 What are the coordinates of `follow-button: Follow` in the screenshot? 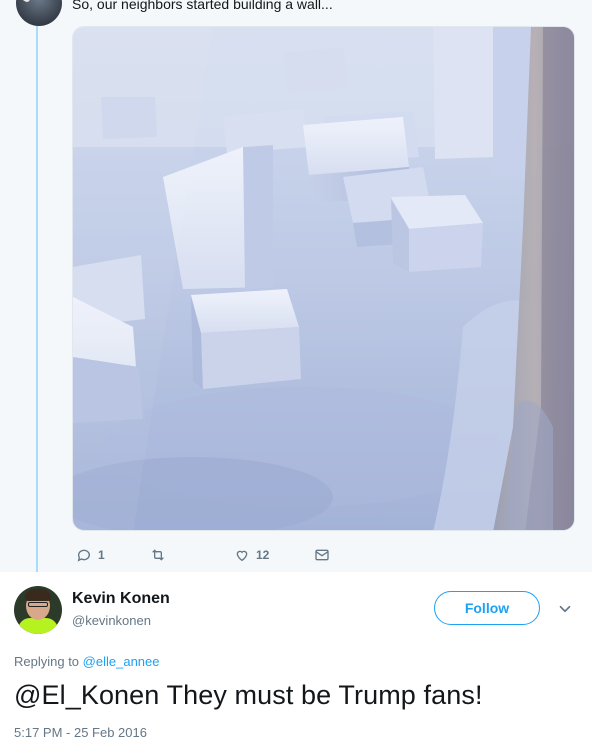 It's located at (487, 608).